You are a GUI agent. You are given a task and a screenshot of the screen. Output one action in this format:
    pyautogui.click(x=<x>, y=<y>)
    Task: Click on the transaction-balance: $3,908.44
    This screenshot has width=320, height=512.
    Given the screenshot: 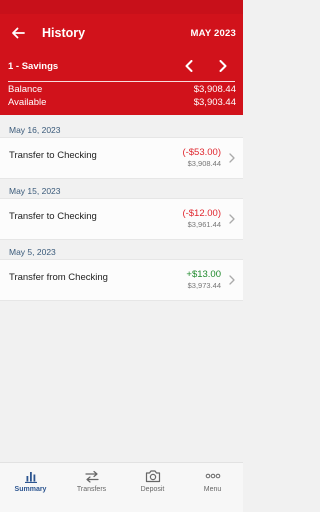 What is the action you would take?
    pyautogui.click(x=204, y=163)
    